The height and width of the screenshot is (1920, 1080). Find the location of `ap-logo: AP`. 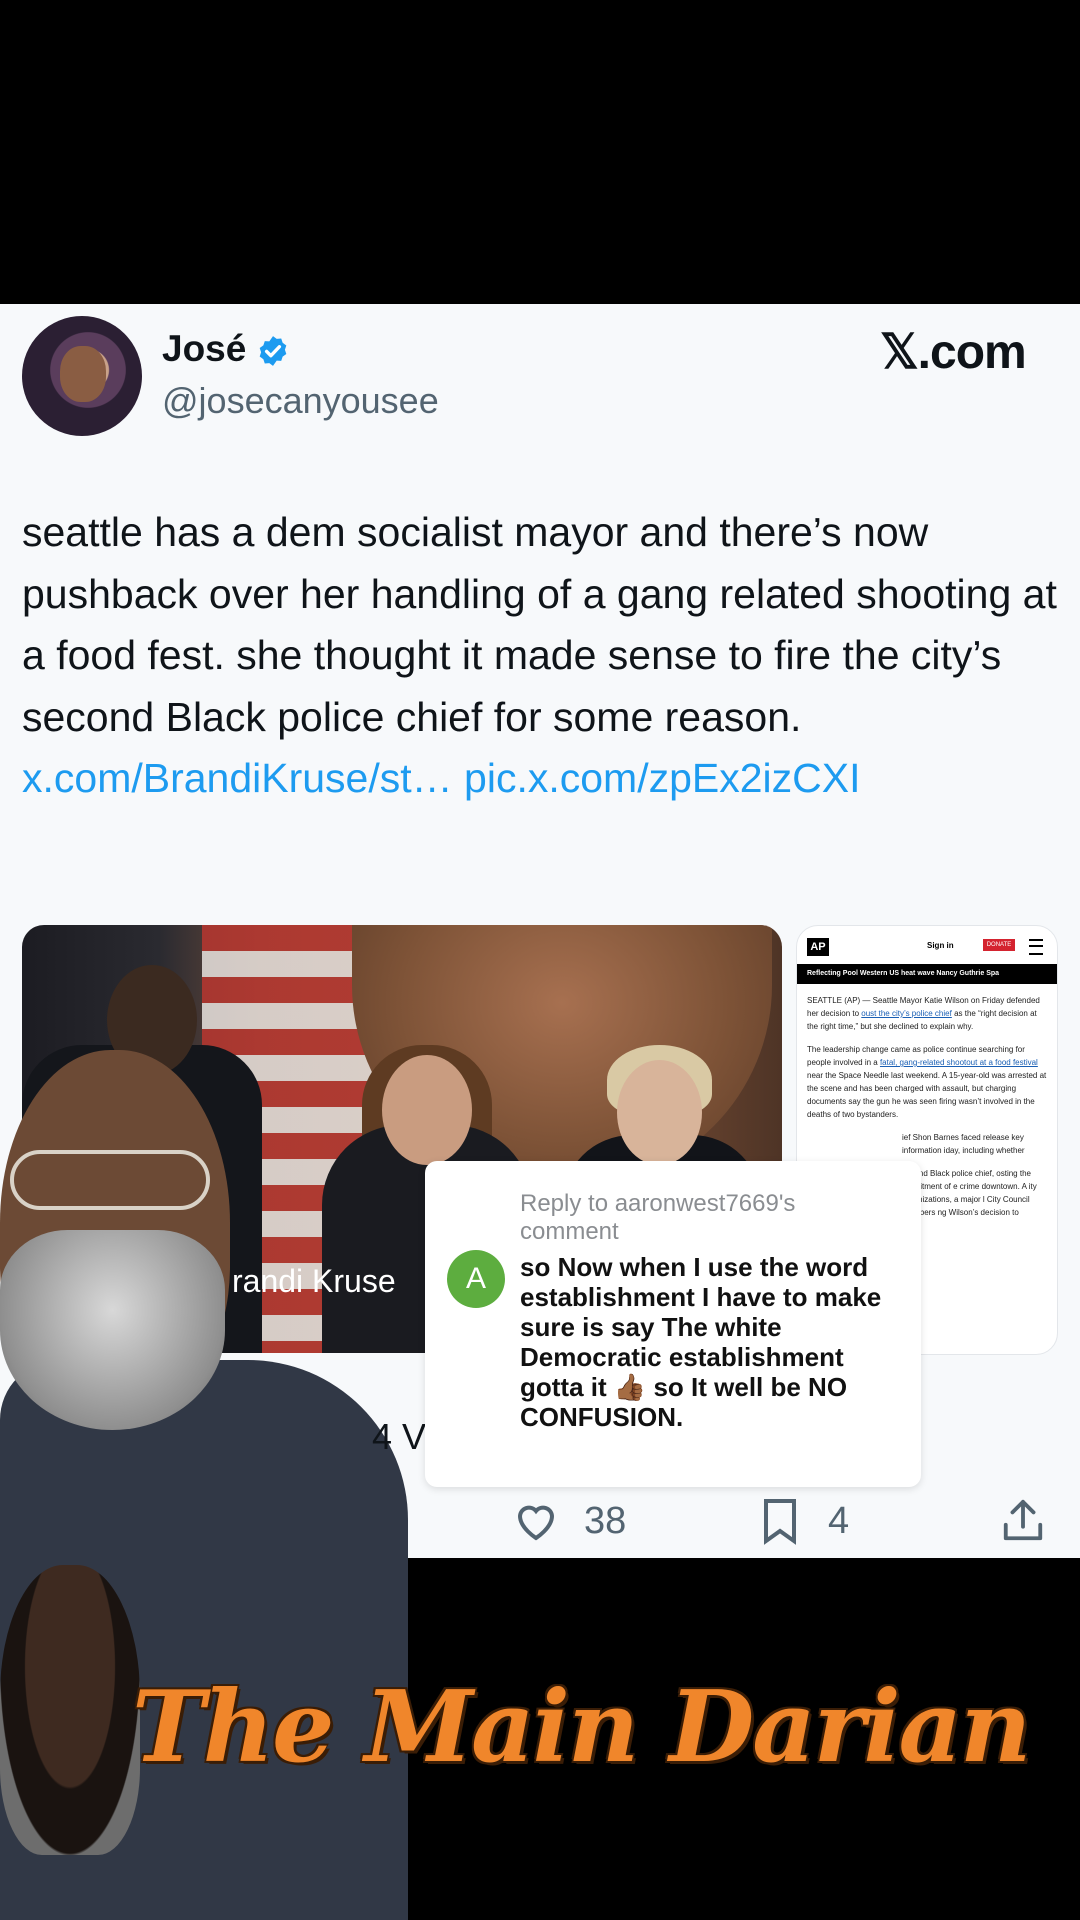

ap-logo: AP is located at coordinates (818, 947).